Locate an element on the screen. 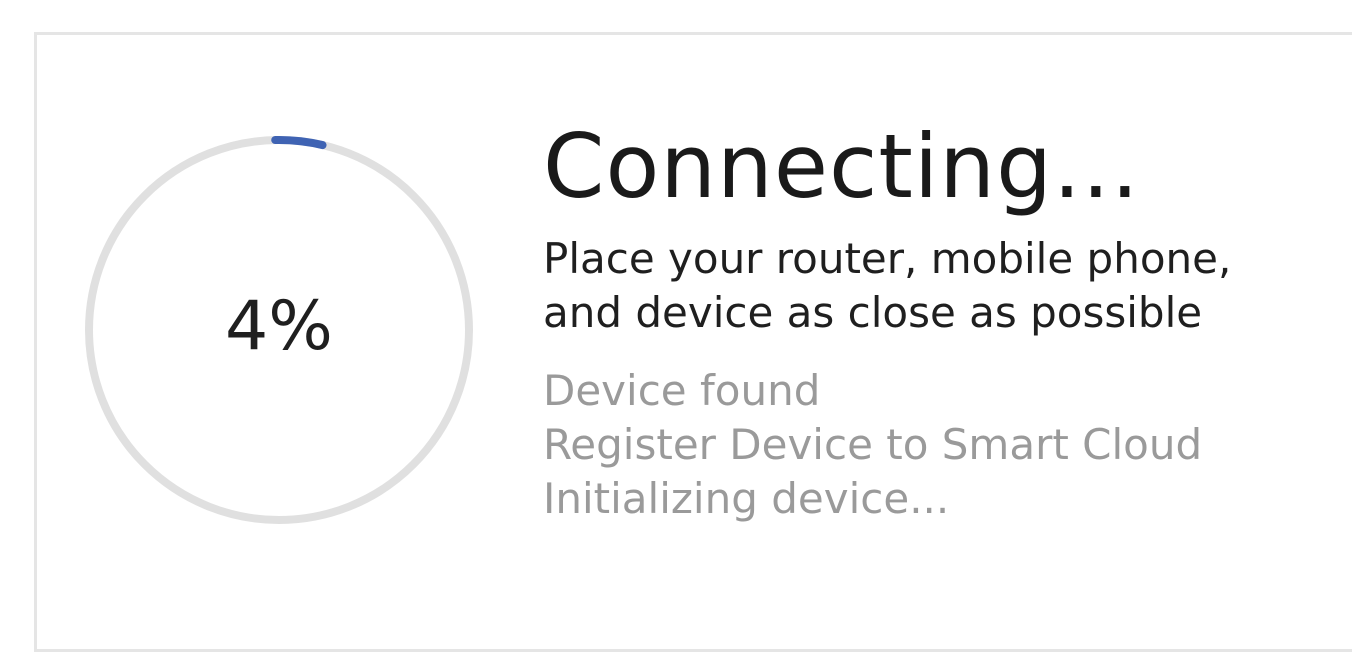 This screenshot has width=1352, height=652. step-register-cloud: Register Device to Smart Cloud is located at coordinates (873, 444).